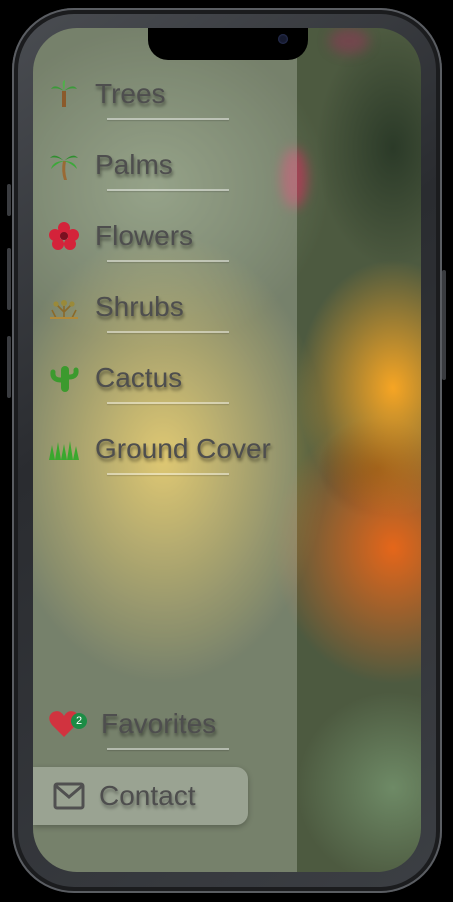 Image resolution: width=453 pixels, height=902 pixels. What do you see at coordinates (167, 94) in the screenshot?
I see `menu-item-trees: Trees` at bounding box center [167, 94].